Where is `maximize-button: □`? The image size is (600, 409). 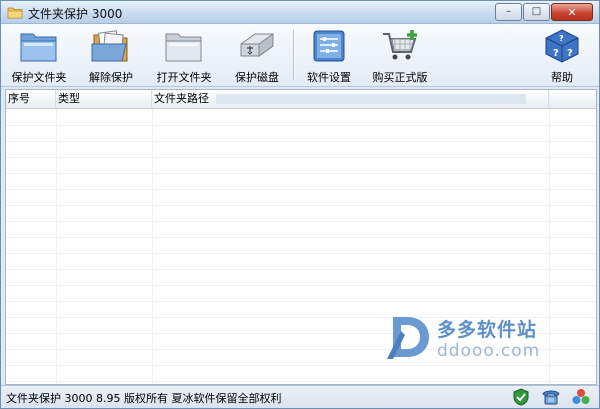
maximize-button: □ is located at coordinates (536, 12).